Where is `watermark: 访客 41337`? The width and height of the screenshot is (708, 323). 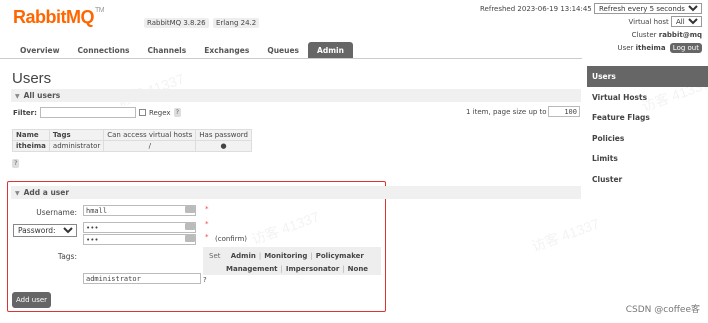
watermark: 访客 41337 is located at coordinates (565, 235).